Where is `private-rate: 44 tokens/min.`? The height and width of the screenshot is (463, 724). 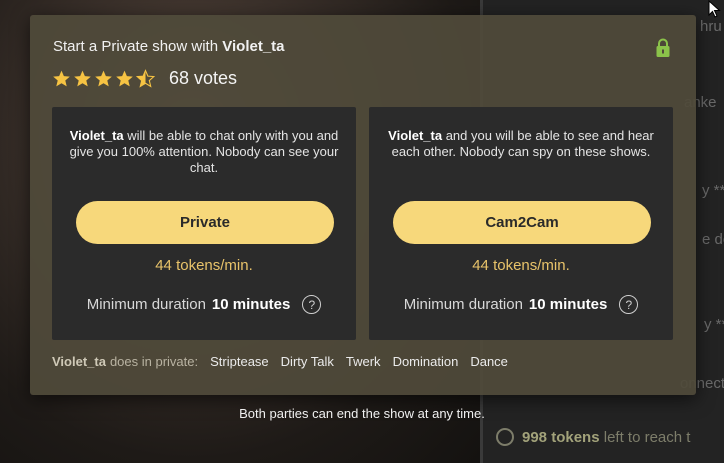
private-rate: 44 tokens/min. is located at coordinates (204, 265).